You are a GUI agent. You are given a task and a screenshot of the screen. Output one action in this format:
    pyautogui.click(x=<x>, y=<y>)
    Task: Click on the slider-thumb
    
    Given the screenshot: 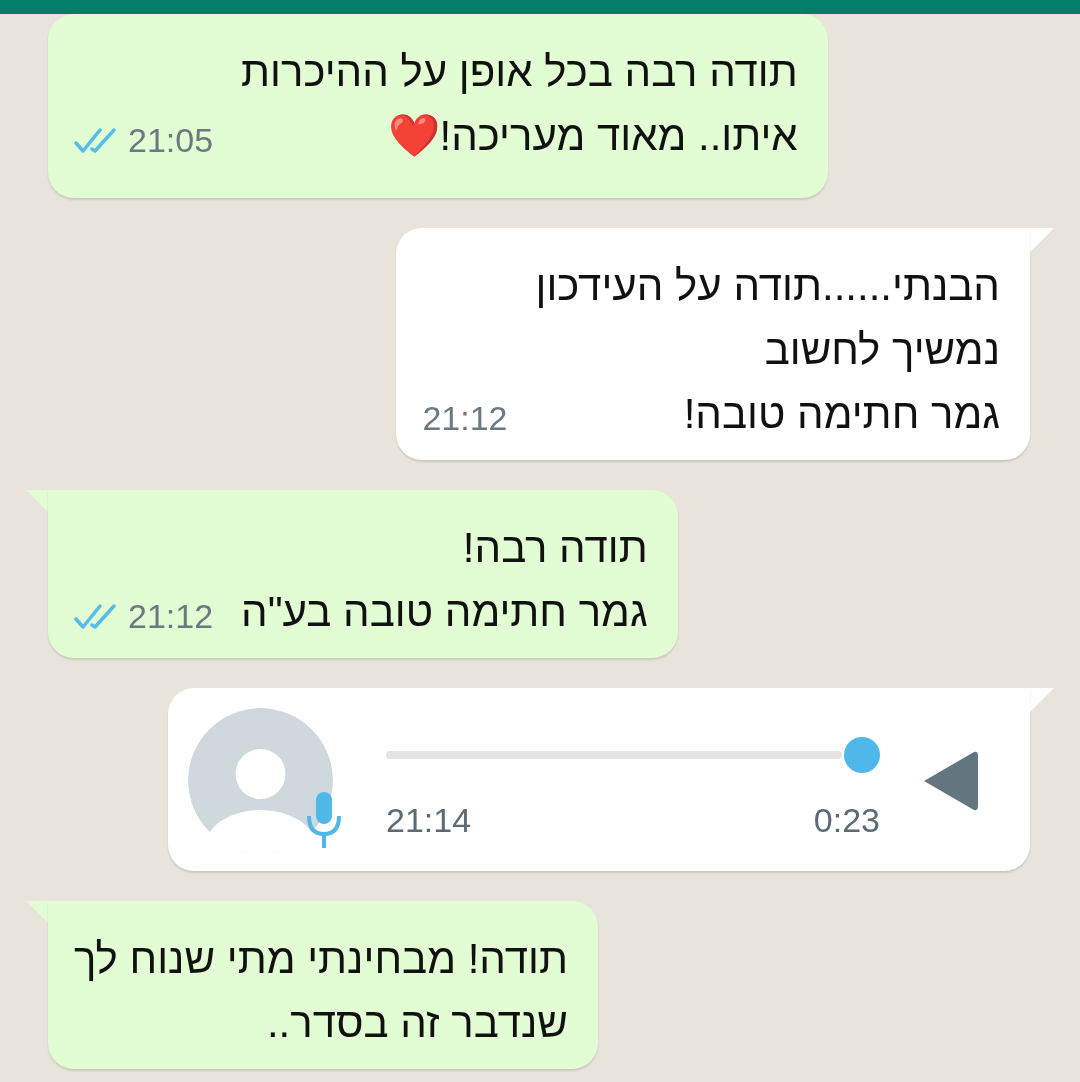 What is the action you would take?
    pyautogui.click(x=862, y=755)
    